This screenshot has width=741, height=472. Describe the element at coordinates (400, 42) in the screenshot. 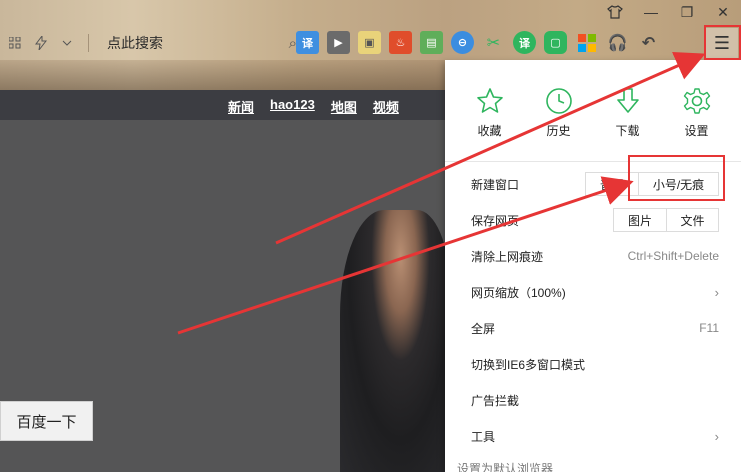

I see `flame-ext-icon: ♨` at that location.